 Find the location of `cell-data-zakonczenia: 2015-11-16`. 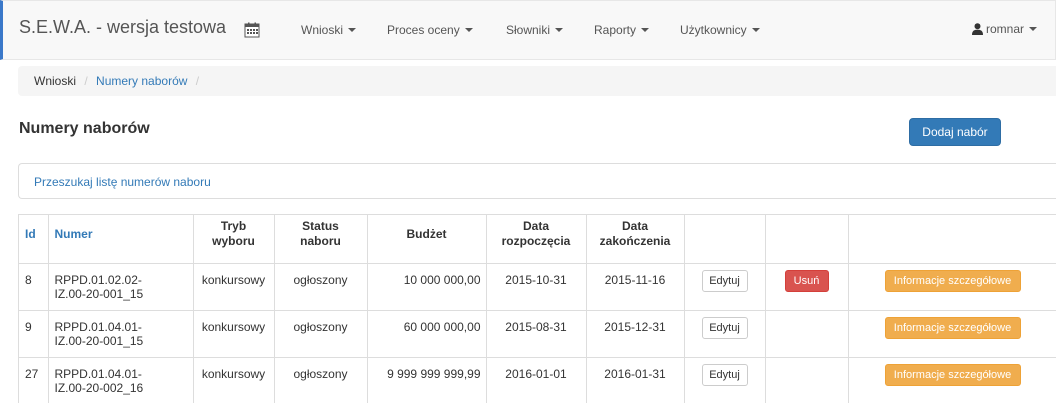

cell-data-zakonczenia: 2015-11-16 is located at coordinates (635, 287).